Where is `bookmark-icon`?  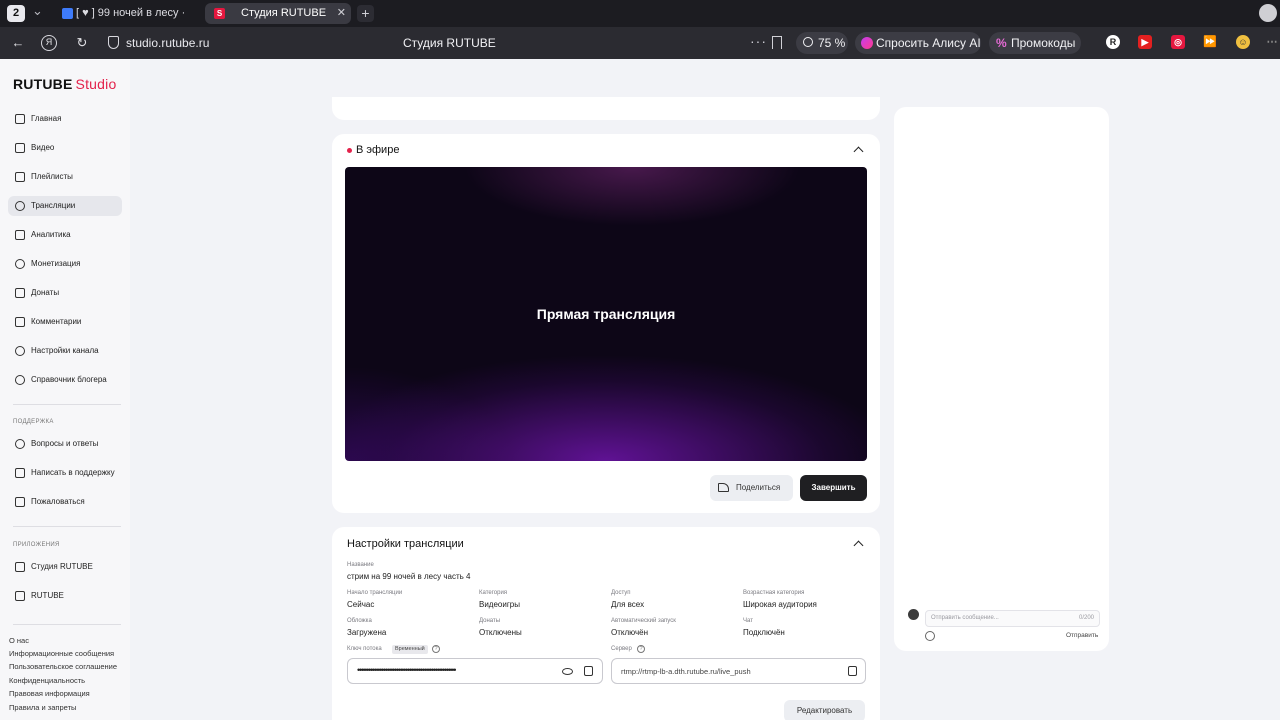 bookmark-icon is located at coordinates (777, 42).